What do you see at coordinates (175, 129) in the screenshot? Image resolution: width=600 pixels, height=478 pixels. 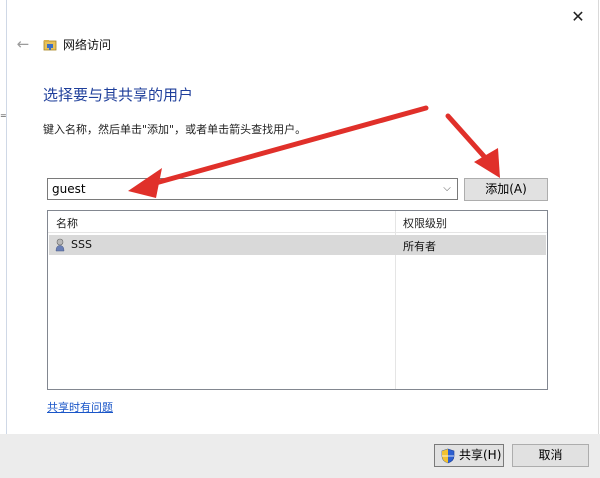 I see `instruction-text: 键入名称，然后单击"添加"，或者单击箭头查找用户。` at bounding box center [175, 129].